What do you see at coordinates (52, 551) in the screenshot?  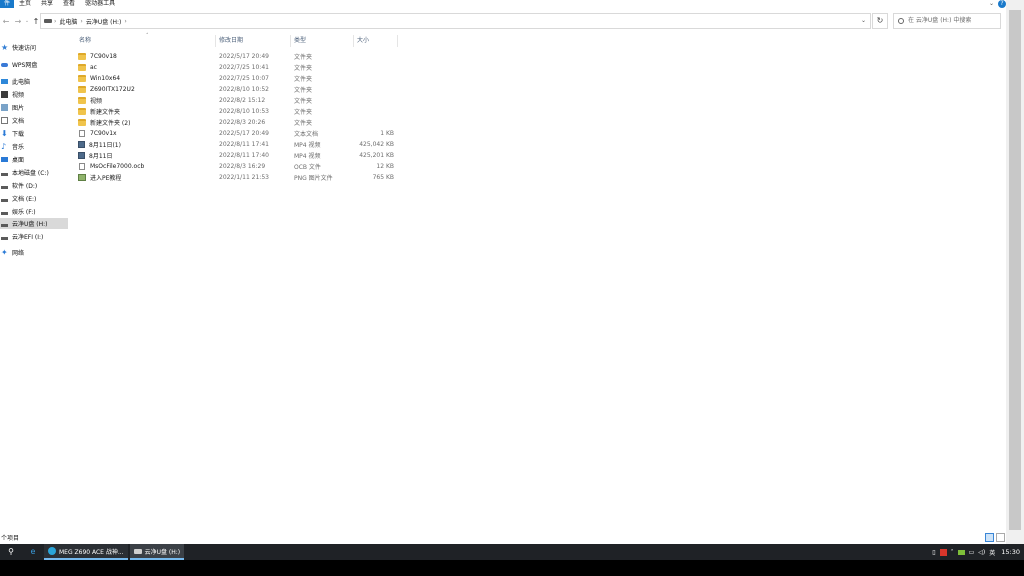 I see `edge-browser-icon` at bounding box center [52, 551].